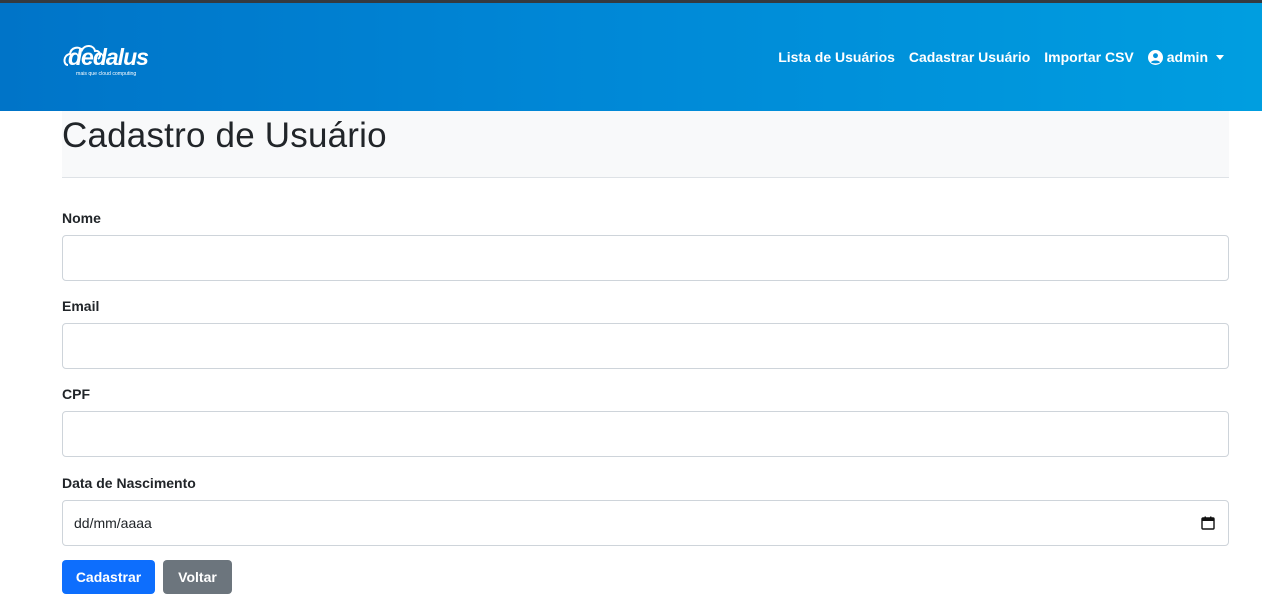  I want to click on user-menu-toggle: admin, so click(1185, 57).